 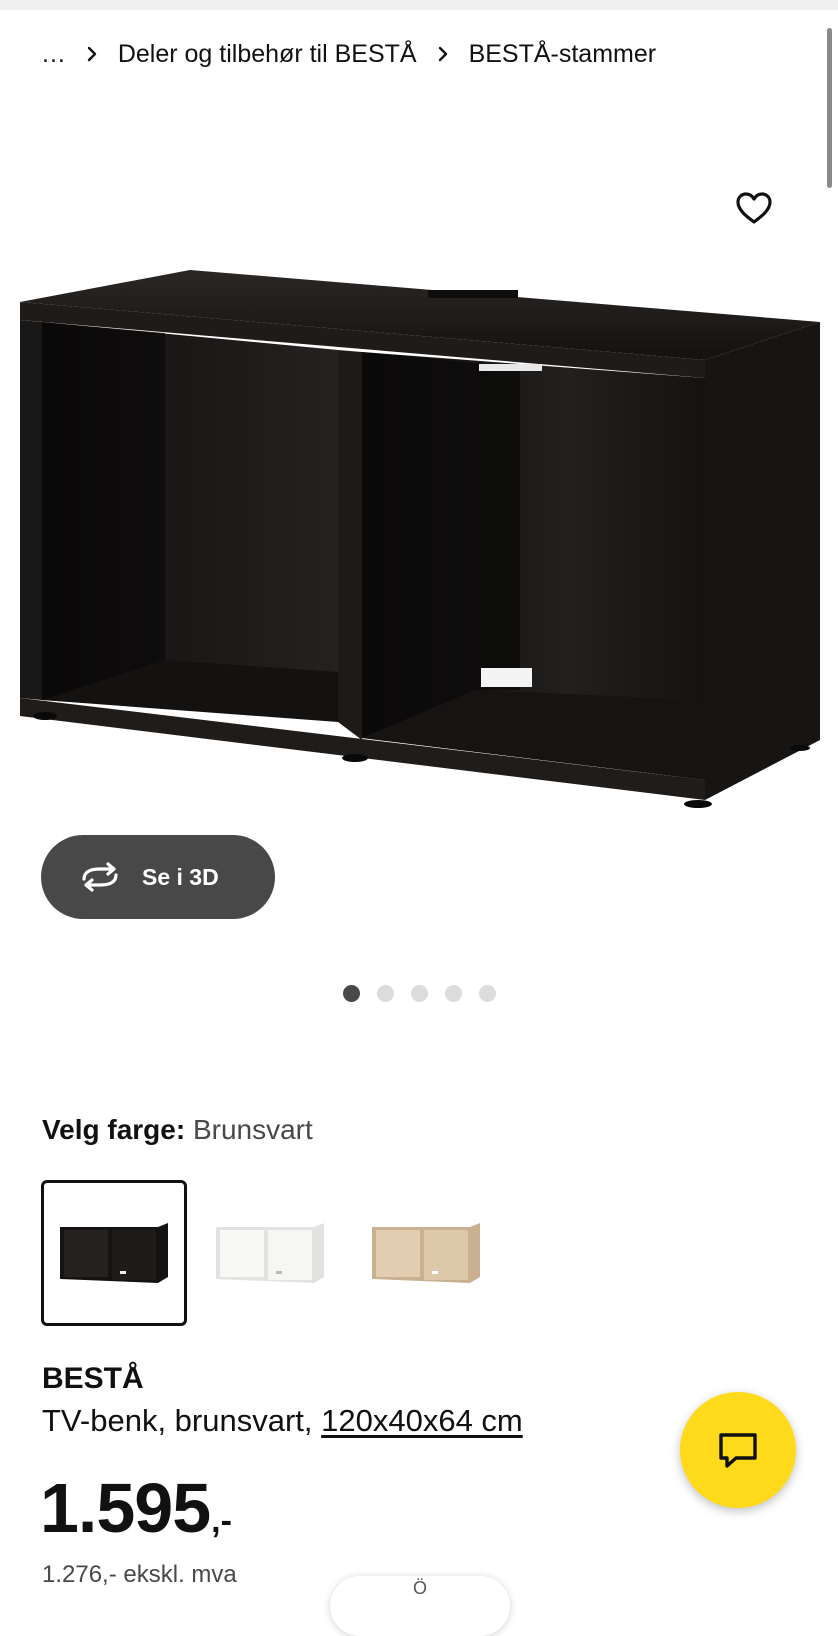 I want to click on color-swatch-brunsvart, so click(x=114, y=1253).